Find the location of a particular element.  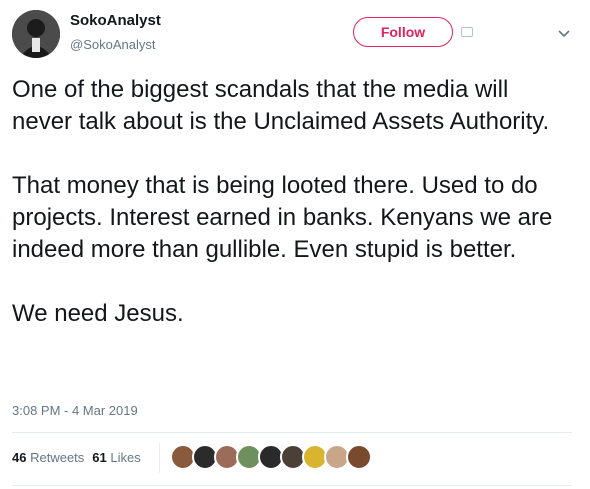

retweets-count: 46 is located at coordinates (19, 457).